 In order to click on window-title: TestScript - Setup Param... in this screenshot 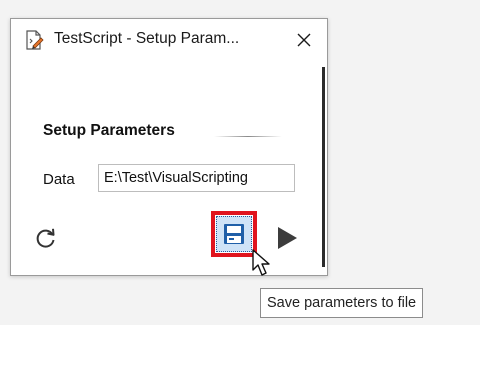, I will do `click(147, 38)`.